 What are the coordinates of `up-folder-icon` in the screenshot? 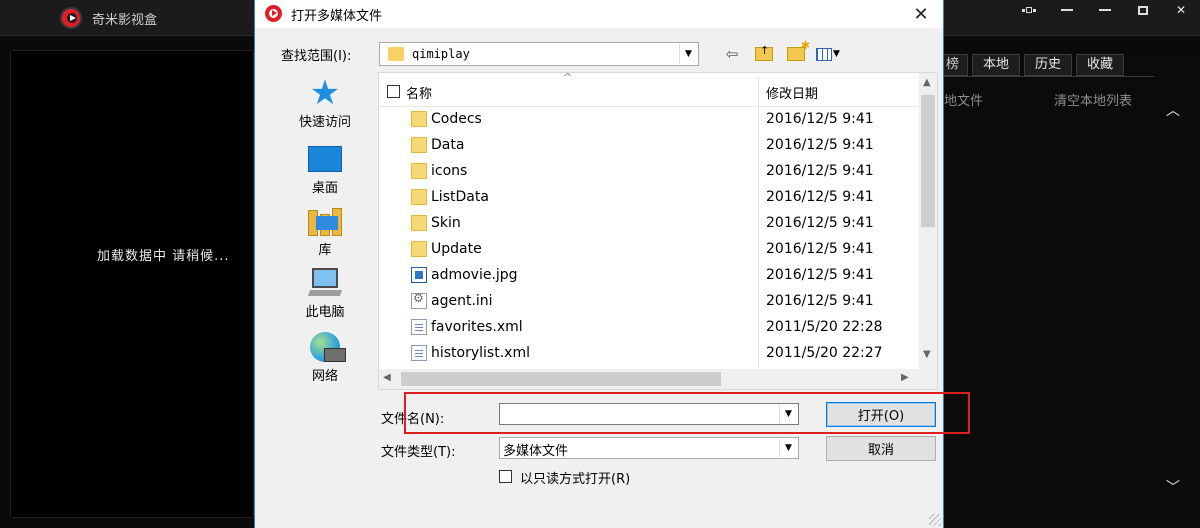 It's located at (764, 54).